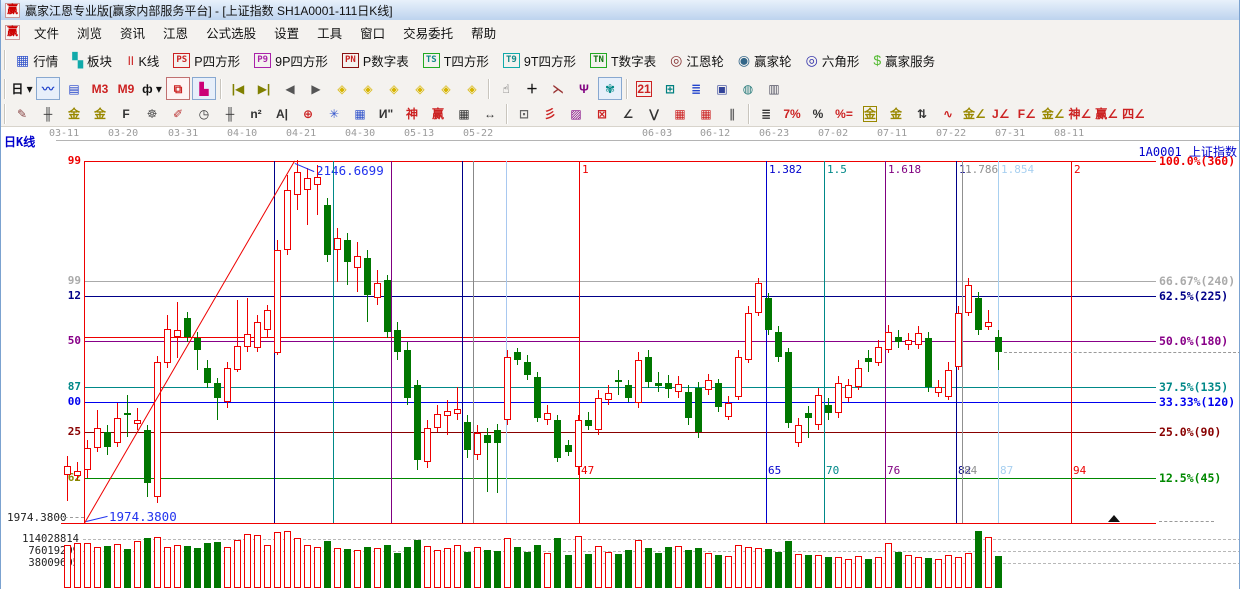 The height and width of the screenshot is (589, 1240). What do you see at coordinates (230, 113) in the screenshot?
I see `time-lines-icon: ╫` at bounding box center [230, 113].